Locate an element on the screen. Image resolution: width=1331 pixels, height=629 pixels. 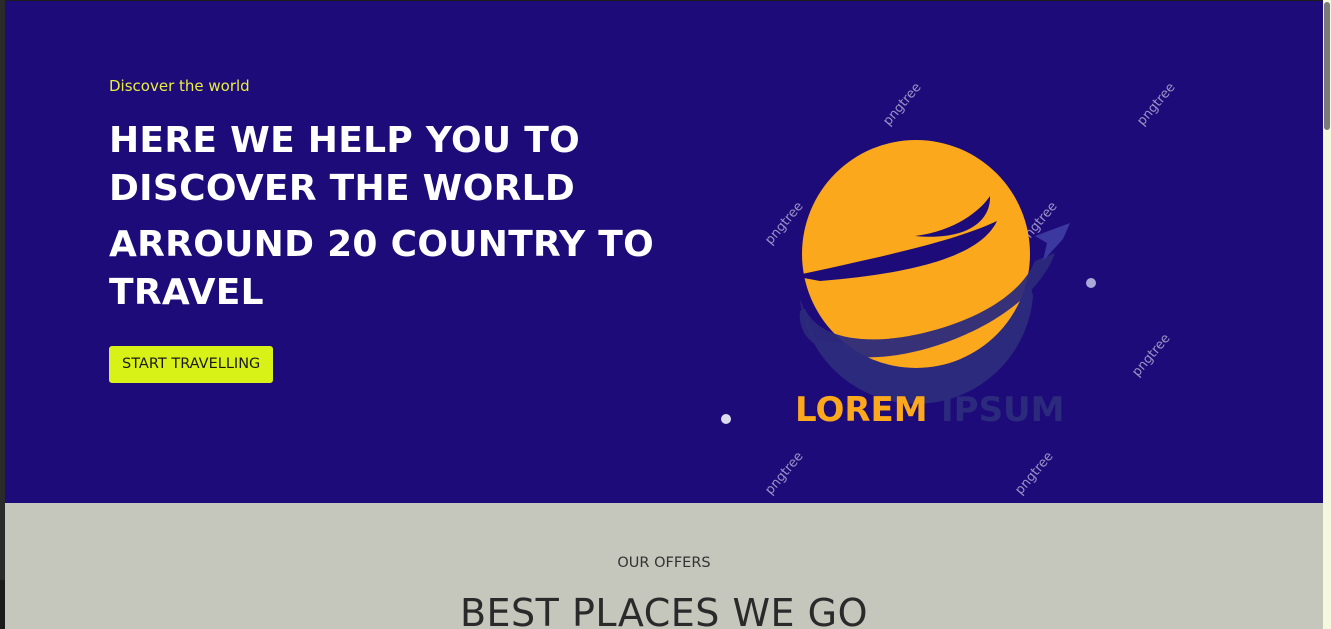
hero-eyebrow: Discover the world is located at coordinates (179, 86).